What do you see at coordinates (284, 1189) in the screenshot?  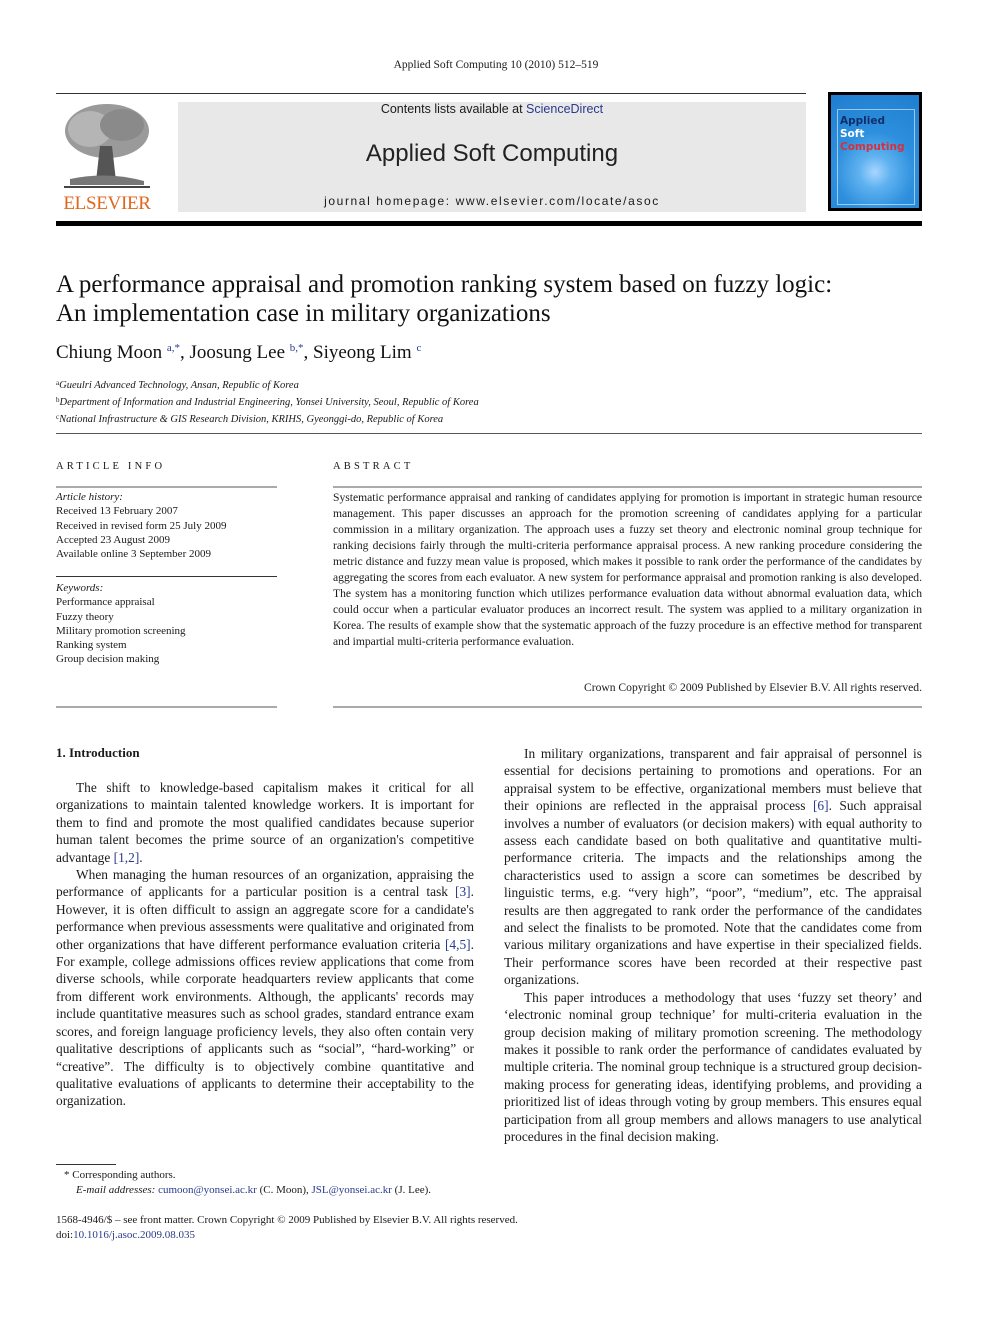 I see `email-owner: (C. Moon),` at bounding box center [284, 1189].